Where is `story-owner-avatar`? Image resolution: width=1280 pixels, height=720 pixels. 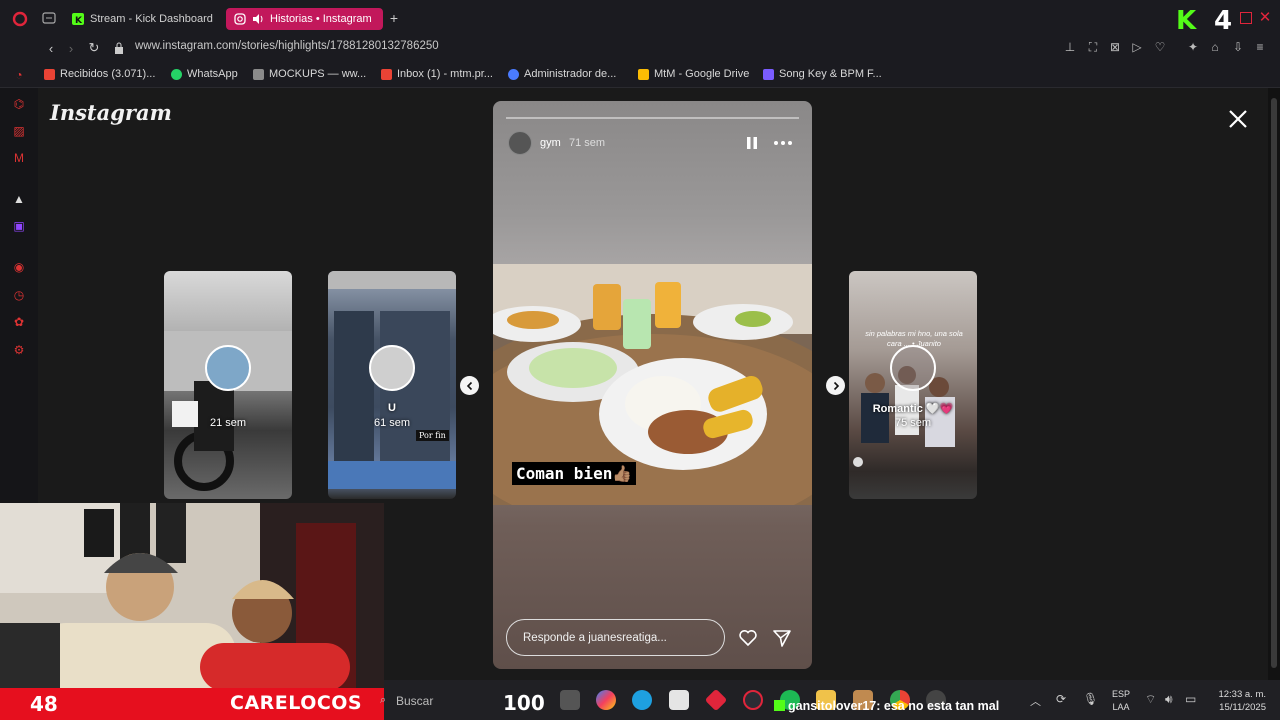
story-owner-avatar is located at coordinates (520, 143).